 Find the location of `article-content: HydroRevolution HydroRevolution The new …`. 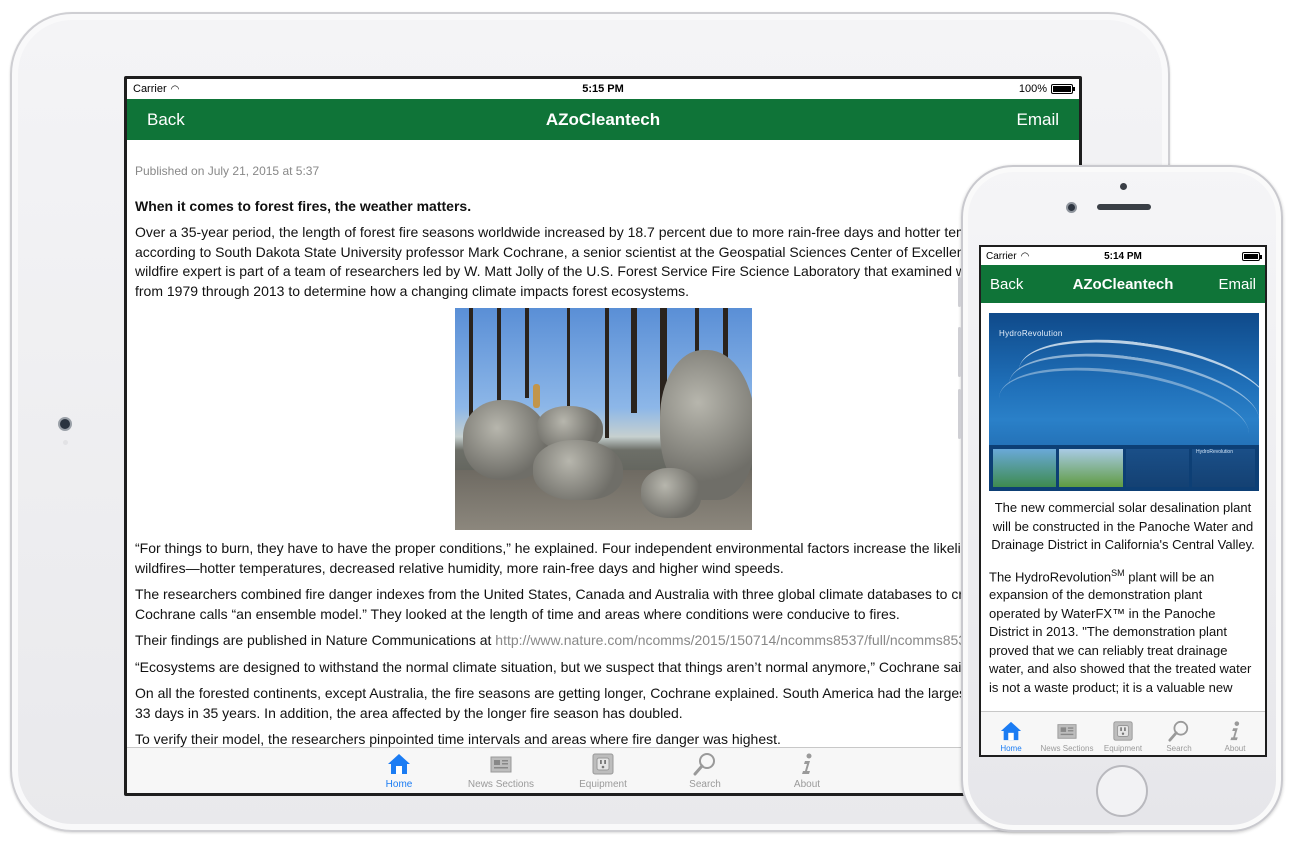

article-content: HydroRevolution HydroRevolution The new … is located at coordinates (1123, 504).